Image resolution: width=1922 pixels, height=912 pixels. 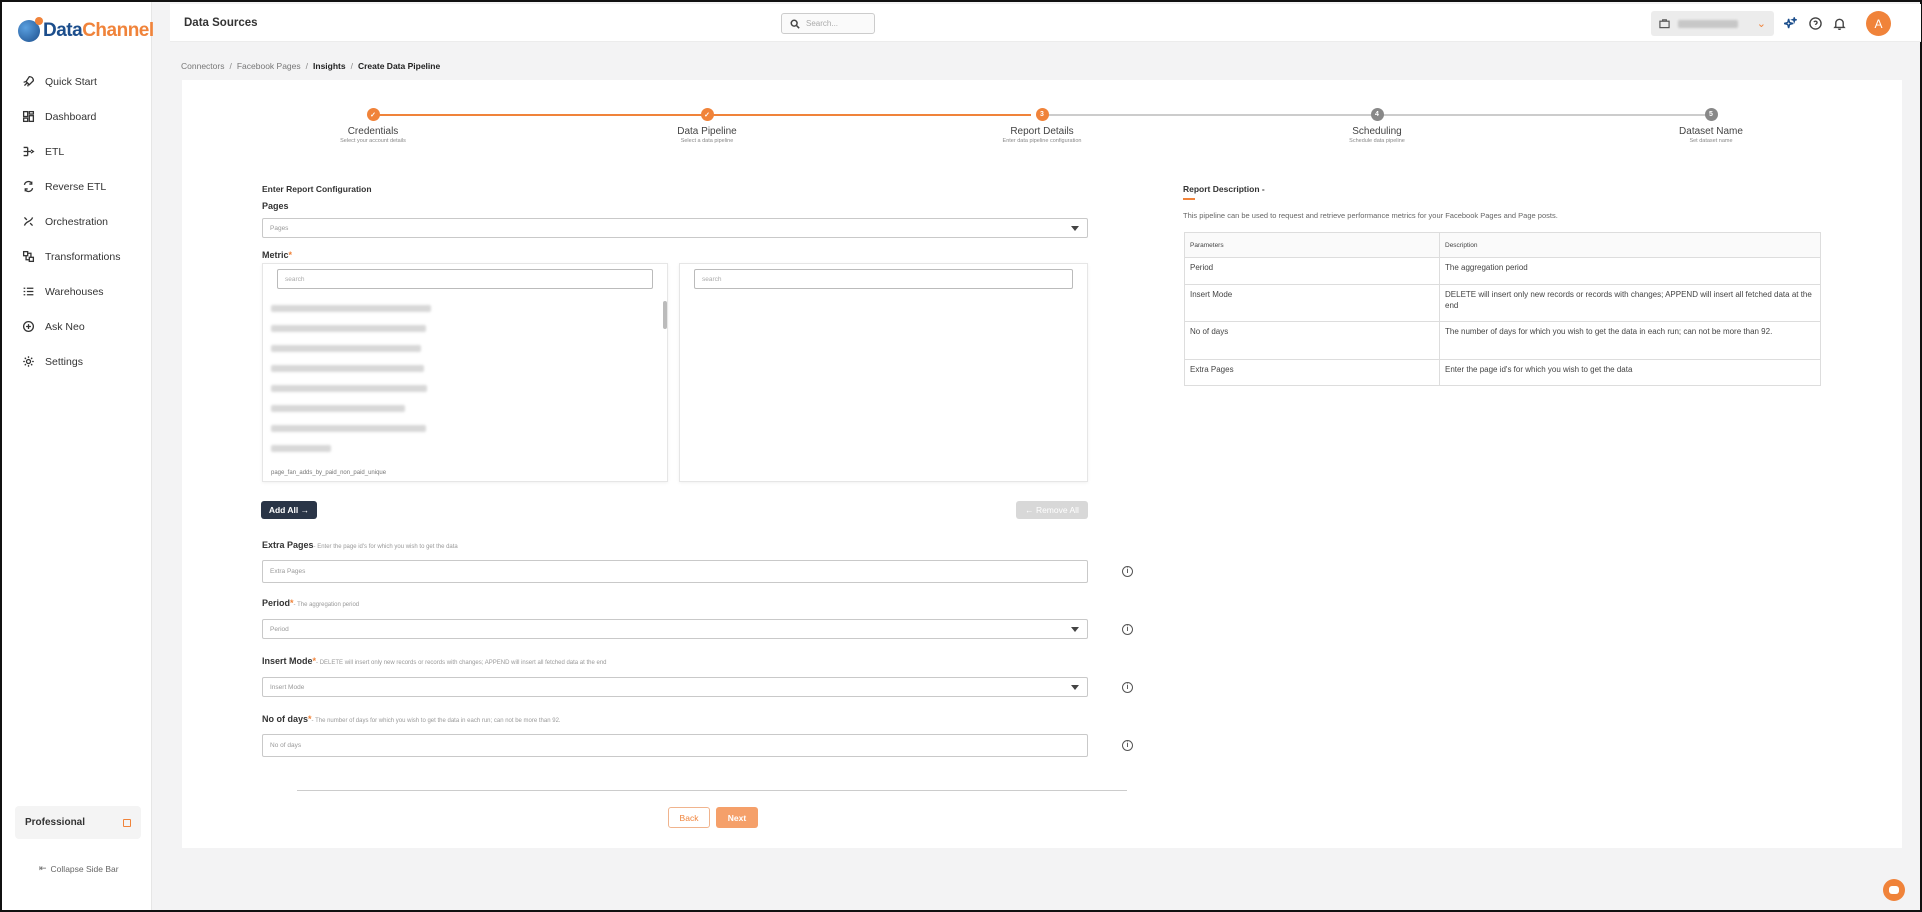 I want to click on workspace-selector: ⌄, so click(x=1712, y=23).